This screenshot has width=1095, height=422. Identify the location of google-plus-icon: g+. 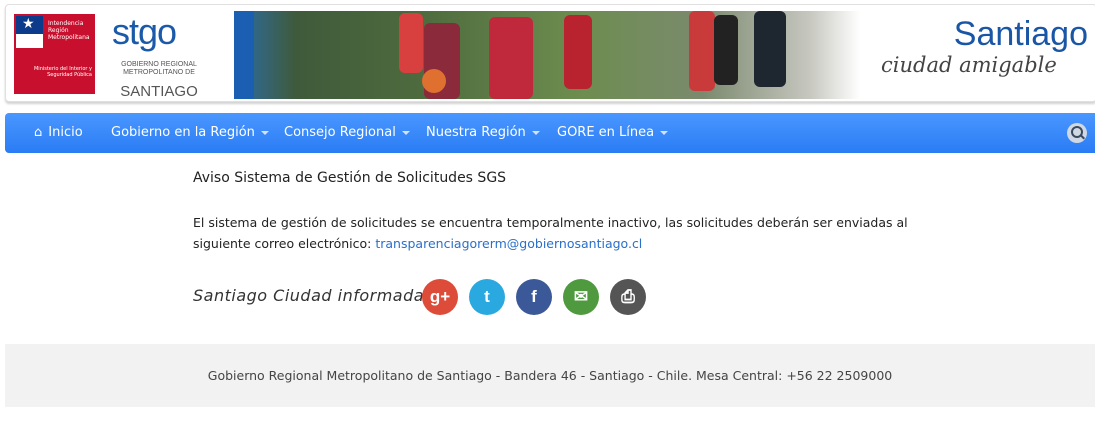
(440, 297).